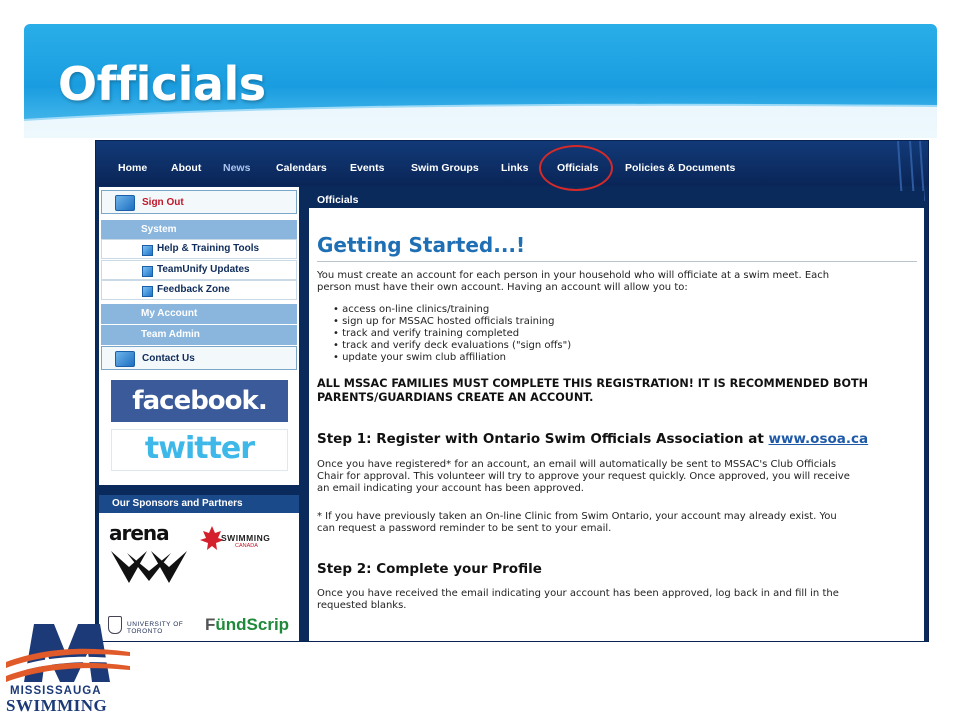 This screenshot has width=960, height=720. Describe the element at coordinates (247, 624) in the screenshot. I see `fundscrip-logo: FündScrip` at that location.